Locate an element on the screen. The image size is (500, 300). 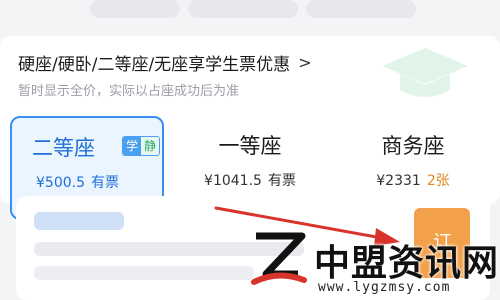
seat-price-line: ¥2331 2张 is located at coordinates (413, 180).